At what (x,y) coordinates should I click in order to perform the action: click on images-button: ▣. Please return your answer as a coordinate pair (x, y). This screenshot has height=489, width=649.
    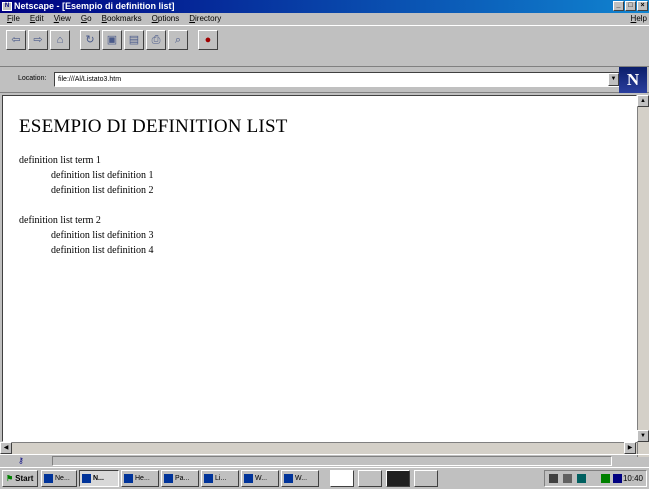
    Looking at the image, I should click on (112, 40).